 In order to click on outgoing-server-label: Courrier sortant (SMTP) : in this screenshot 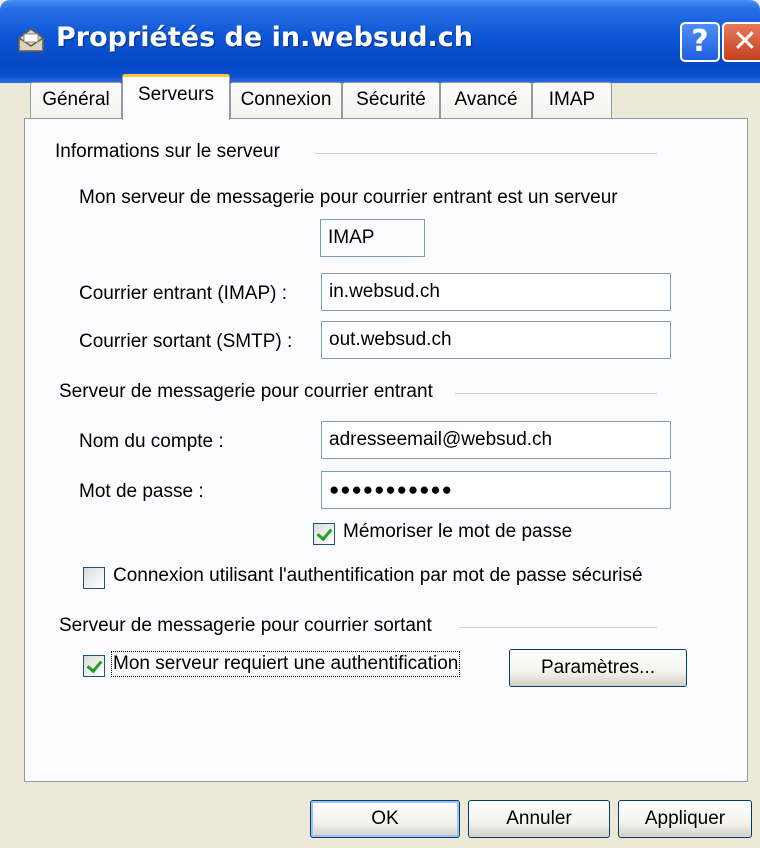, I will do `click(186, 341)`.